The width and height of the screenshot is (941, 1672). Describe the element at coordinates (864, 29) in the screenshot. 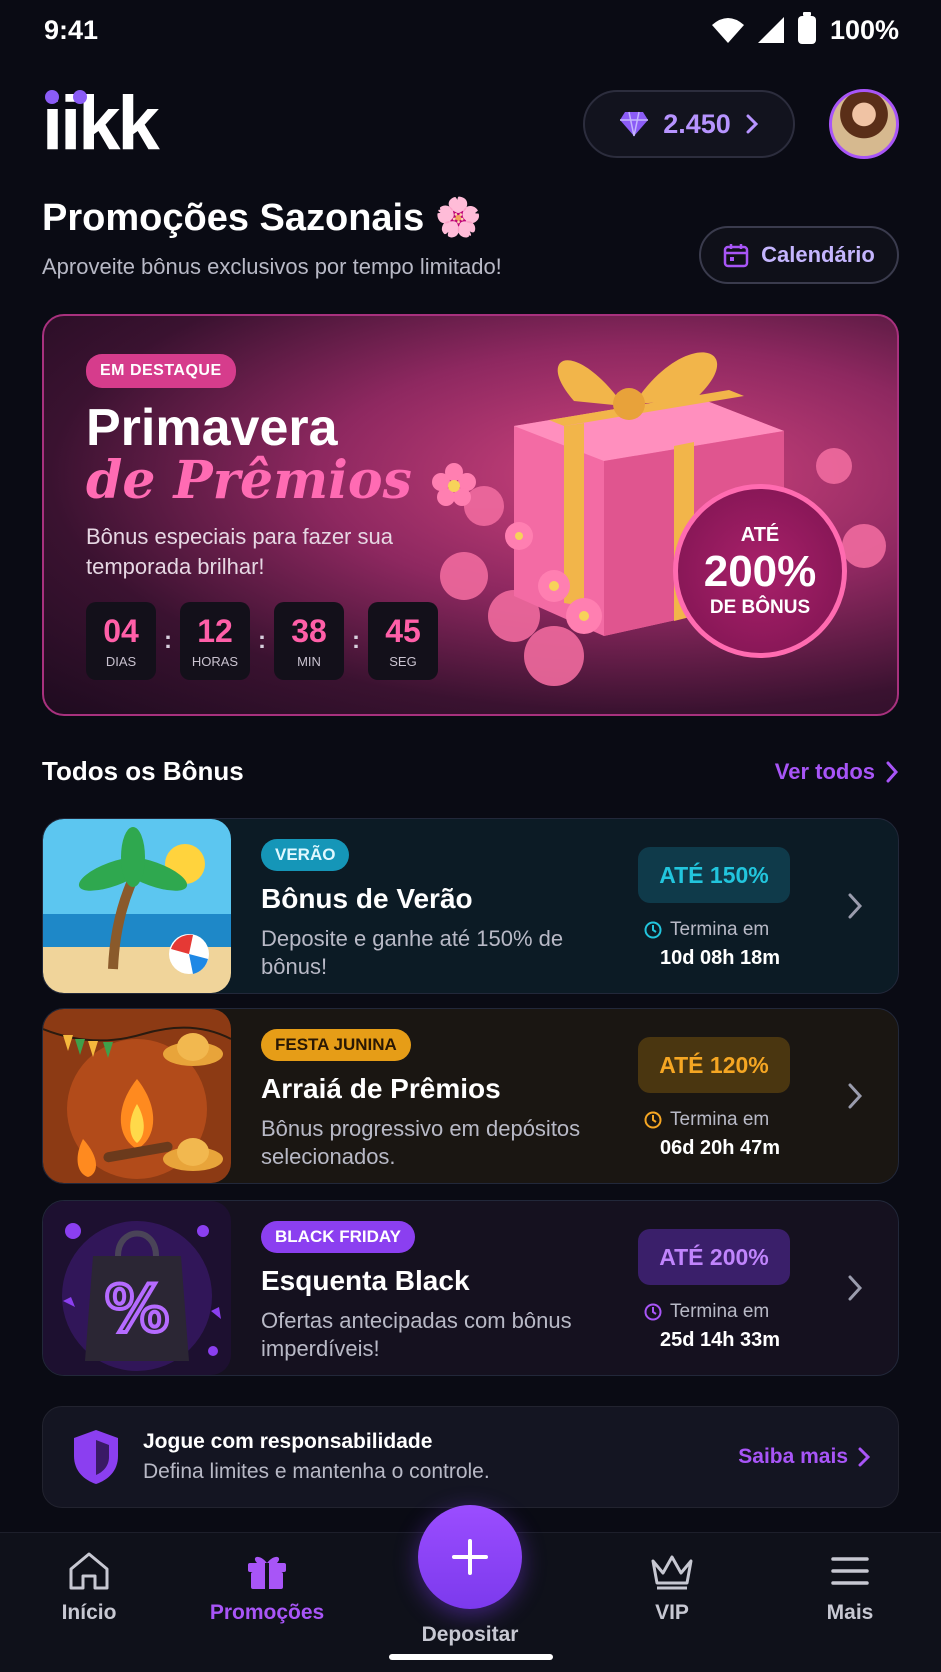

I see `battery-level: 100%` at that location.